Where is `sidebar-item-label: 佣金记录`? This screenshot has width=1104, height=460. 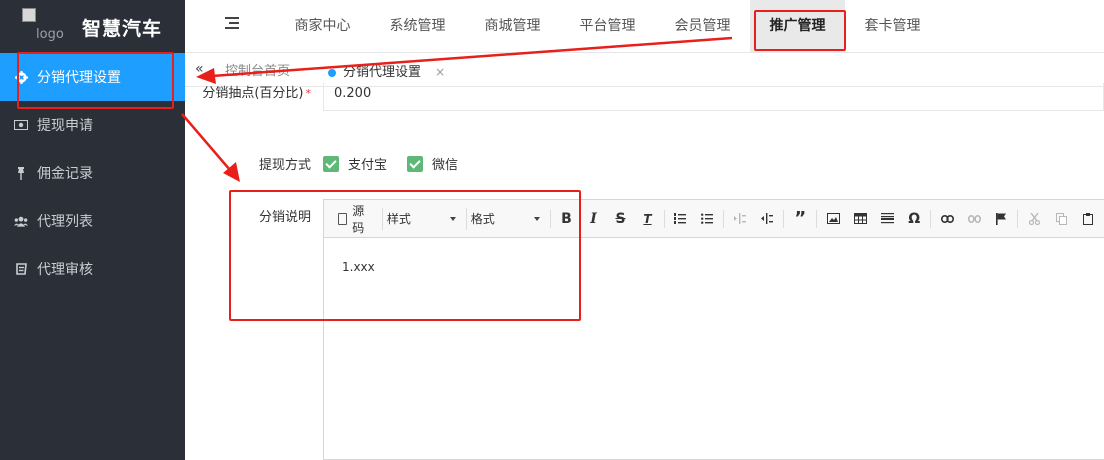
sidebar-item-label: 佣金记录 is located at coordinates (65, 174).